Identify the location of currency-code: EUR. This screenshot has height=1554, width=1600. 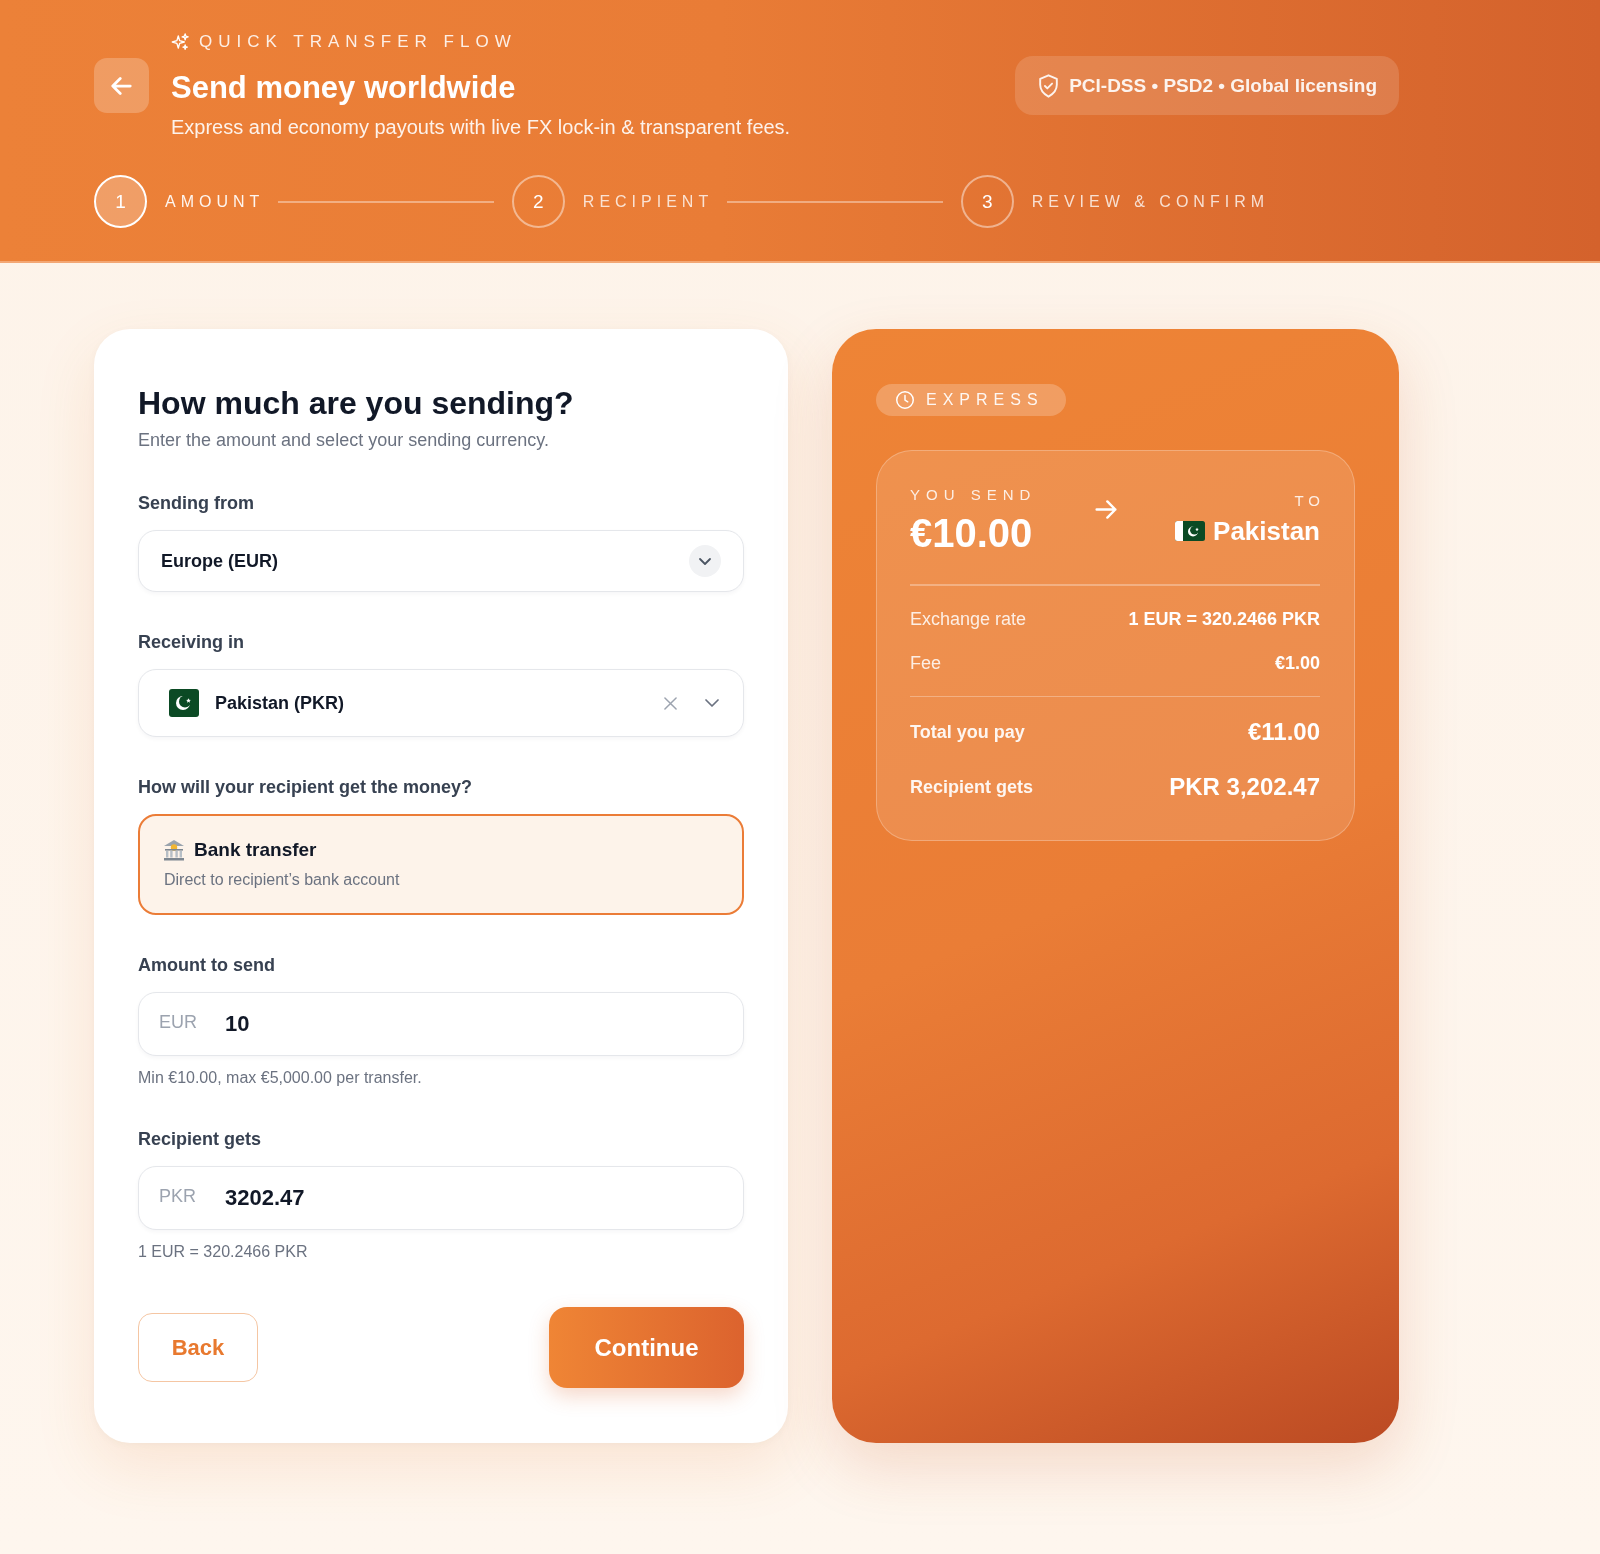
(178, 1022).